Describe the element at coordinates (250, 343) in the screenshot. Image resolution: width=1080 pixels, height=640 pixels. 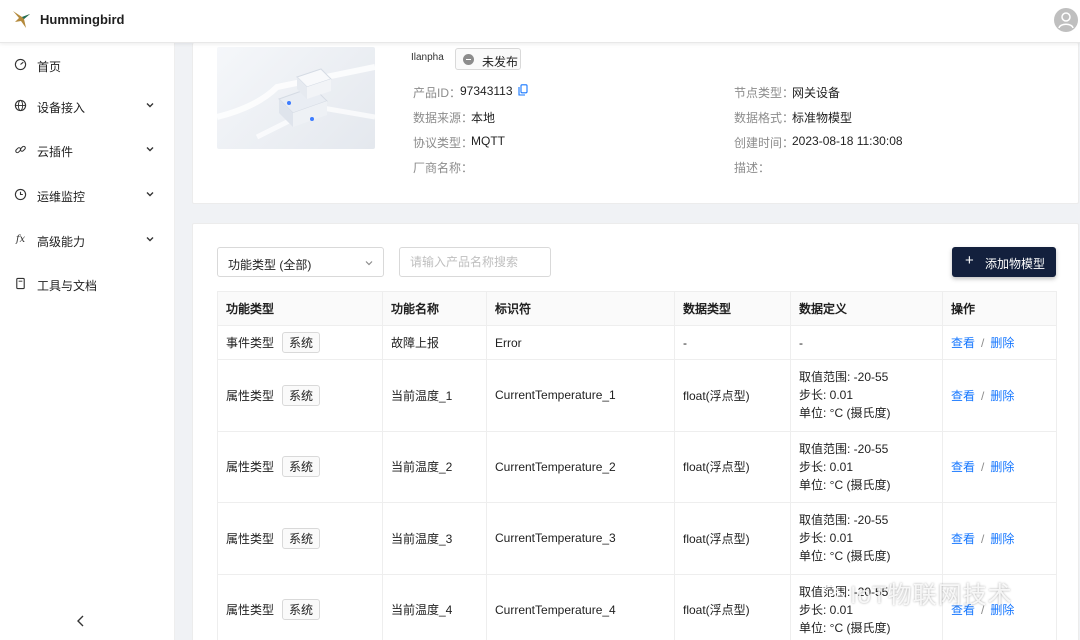
I see `function-type: 事件类型` at that location.